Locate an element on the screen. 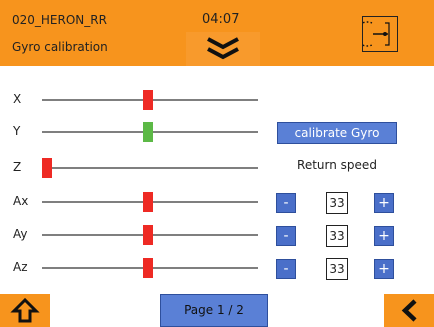 The image size is (434, 327). calibrate-gyro-button: calibrate Gyro is located at coordinates (337, 133).